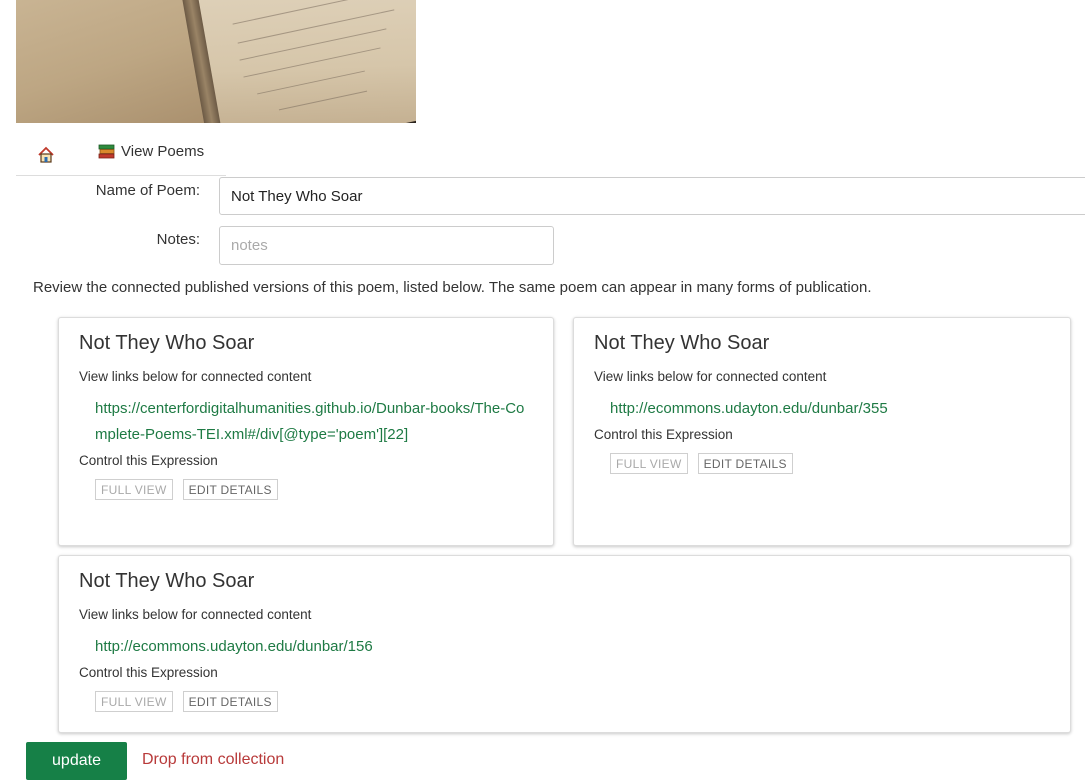  What do you see at coordinates (572, 647) in the screenshot?
I see `connected-content-link: http://ecommons.udayton.edu/dunbar/156` at bounding box center [572, 647].